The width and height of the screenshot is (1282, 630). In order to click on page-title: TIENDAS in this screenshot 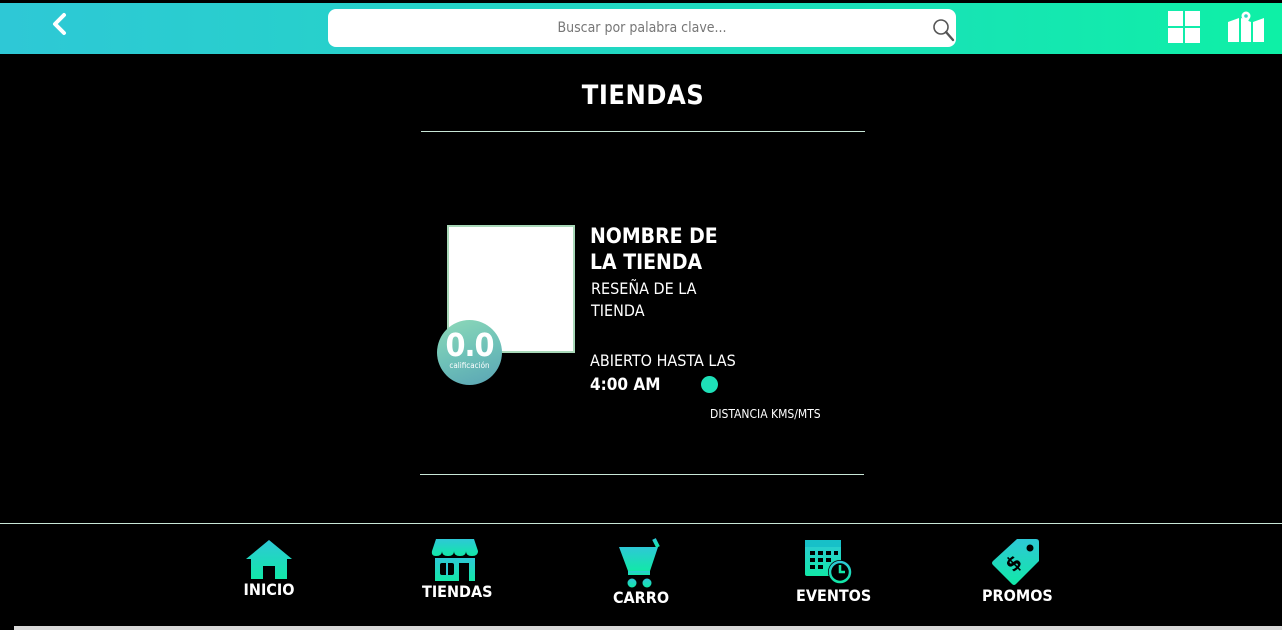, I will do `click(643, 95)`.